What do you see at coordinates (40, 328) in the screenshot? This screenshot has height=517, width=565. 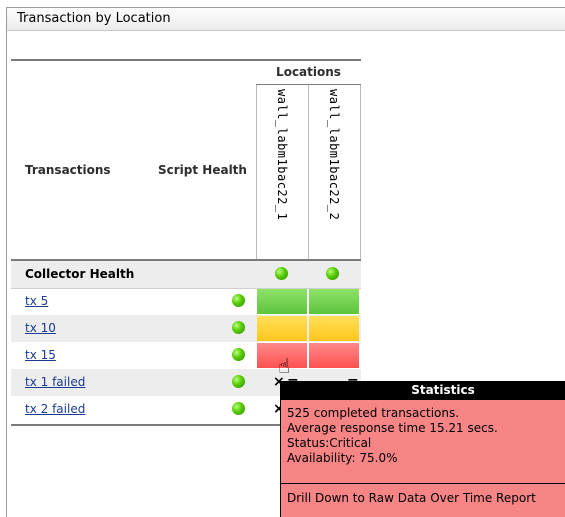 I see `transaction-link: tx 10` at bounding box center [40, 328].